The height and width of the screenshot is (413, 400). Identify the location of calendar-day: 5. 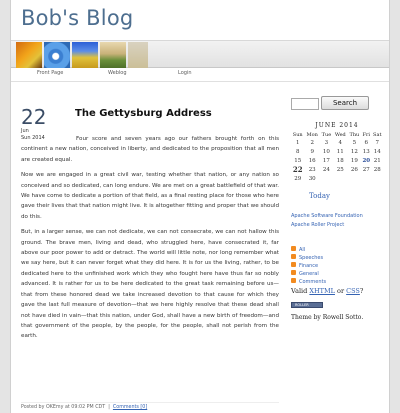
(354, 142).